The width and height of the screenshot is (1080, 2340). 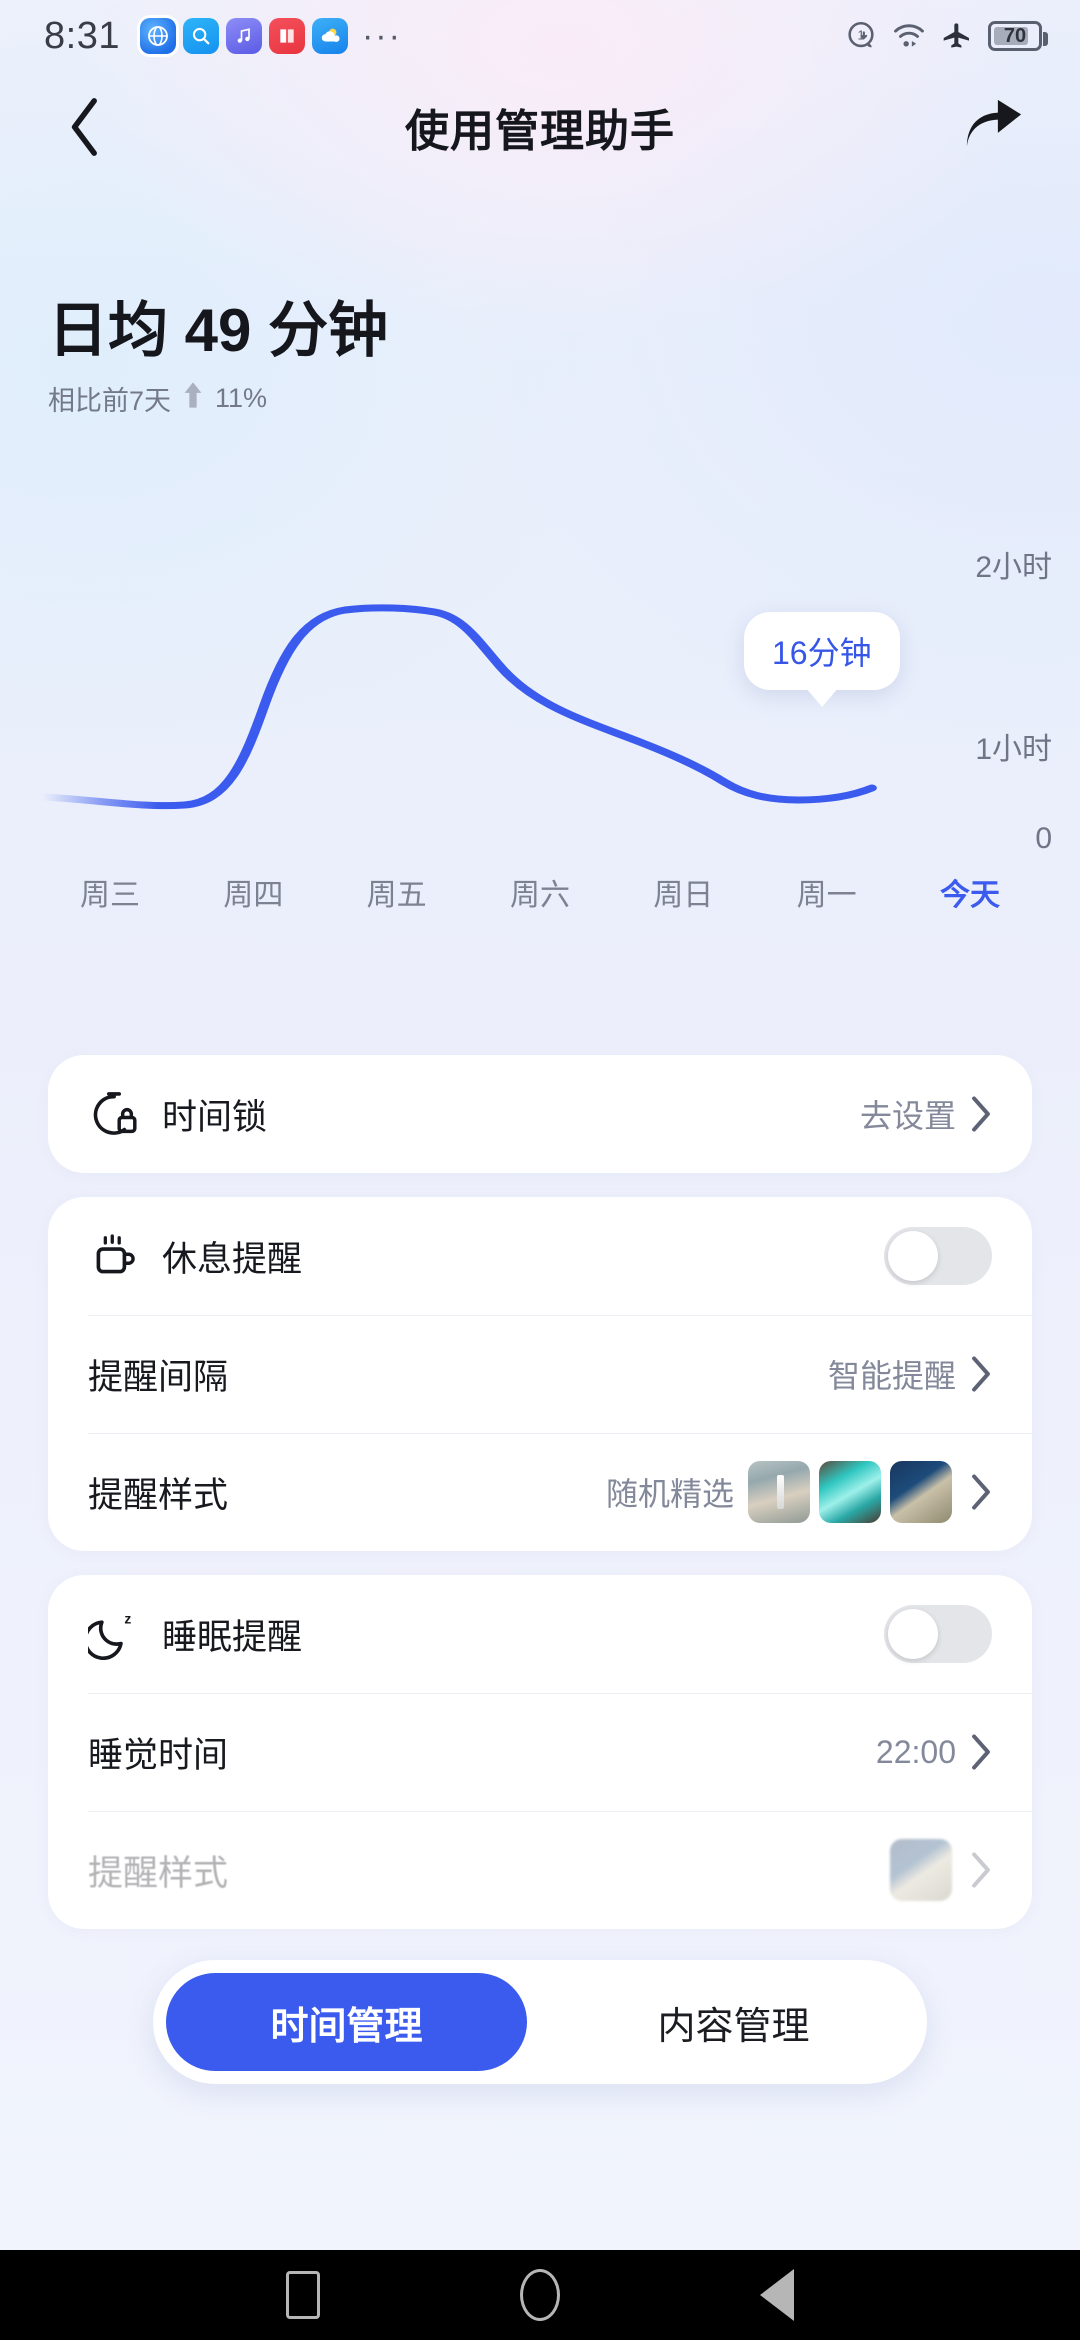 I want to click on day-label-wed: 周三, so click(x=110, y=892).